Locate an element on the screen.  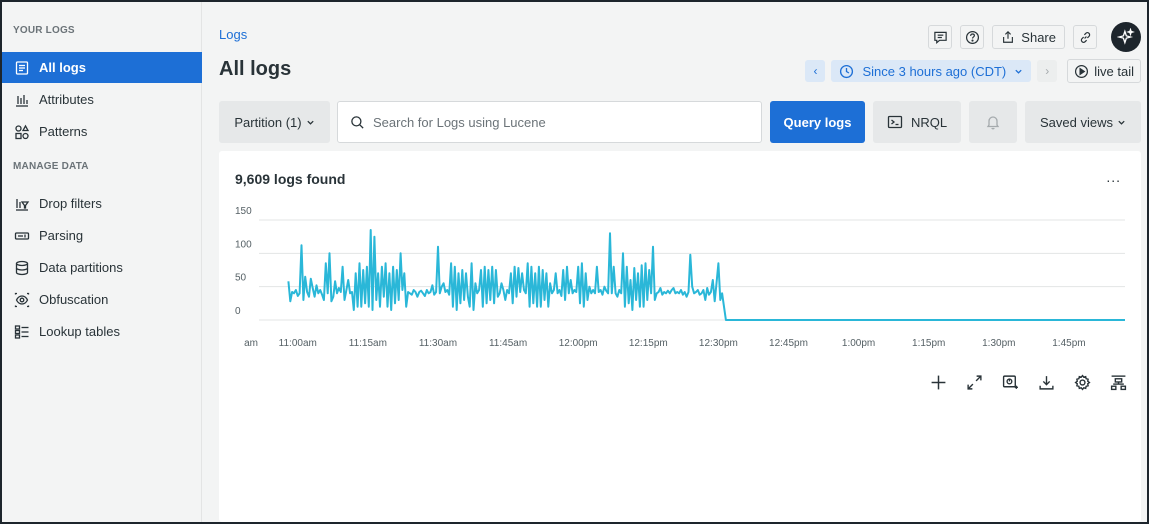
settings-button is located at coordinates (1082, 382).